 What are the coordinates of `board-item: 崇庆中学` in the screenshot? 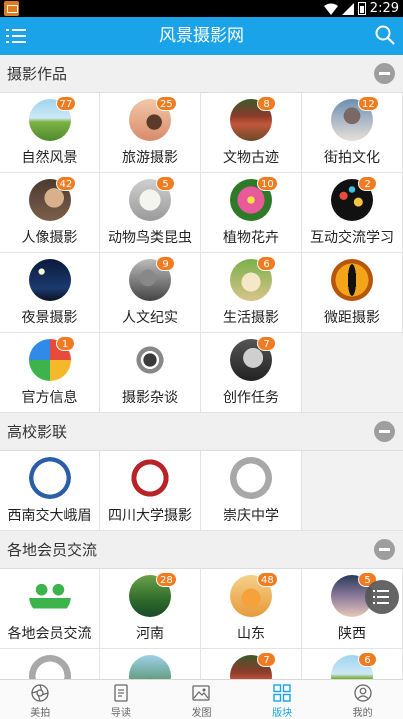 It's located at (251, 491).